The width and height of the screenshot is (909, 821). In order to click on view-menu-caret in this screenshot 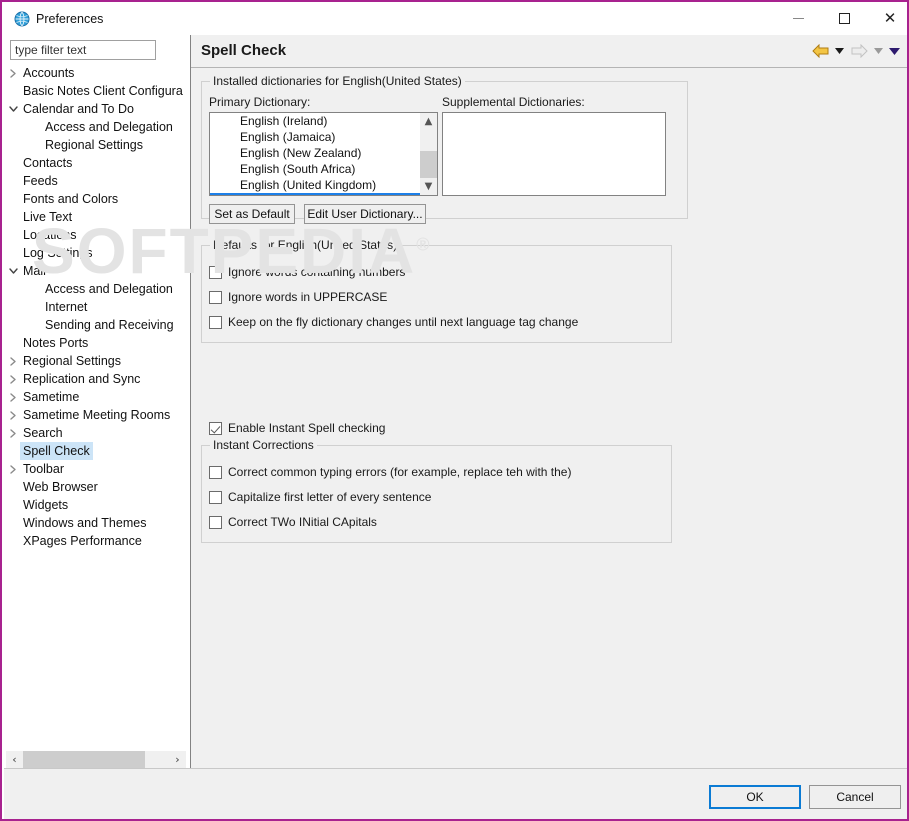, I will do `click(894, 51)`.